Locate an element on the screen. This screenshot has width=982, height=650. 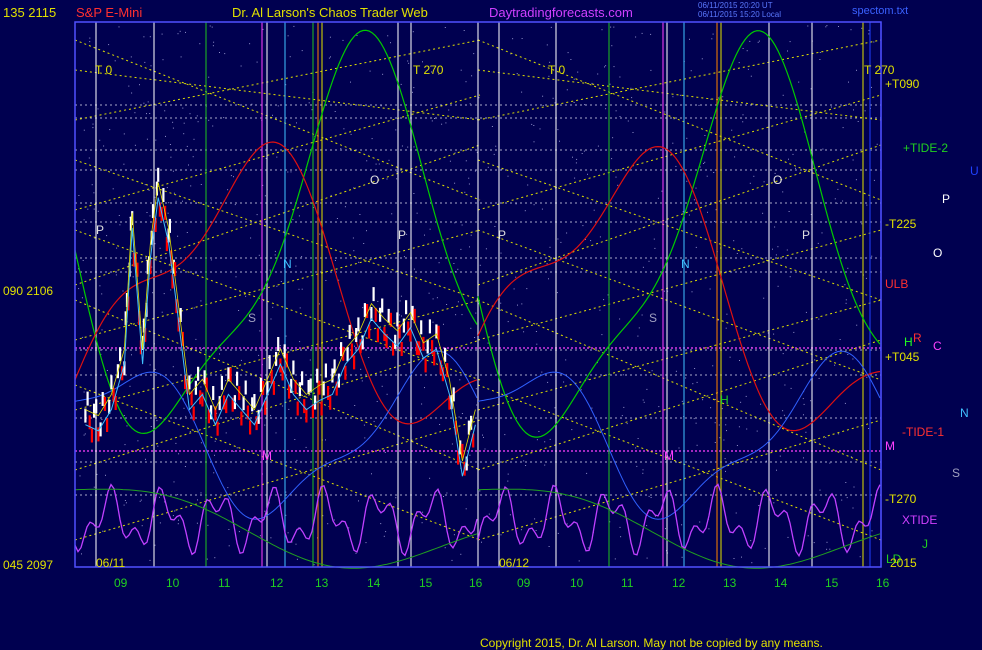
label-r: R is located at coordinates (917, 338).